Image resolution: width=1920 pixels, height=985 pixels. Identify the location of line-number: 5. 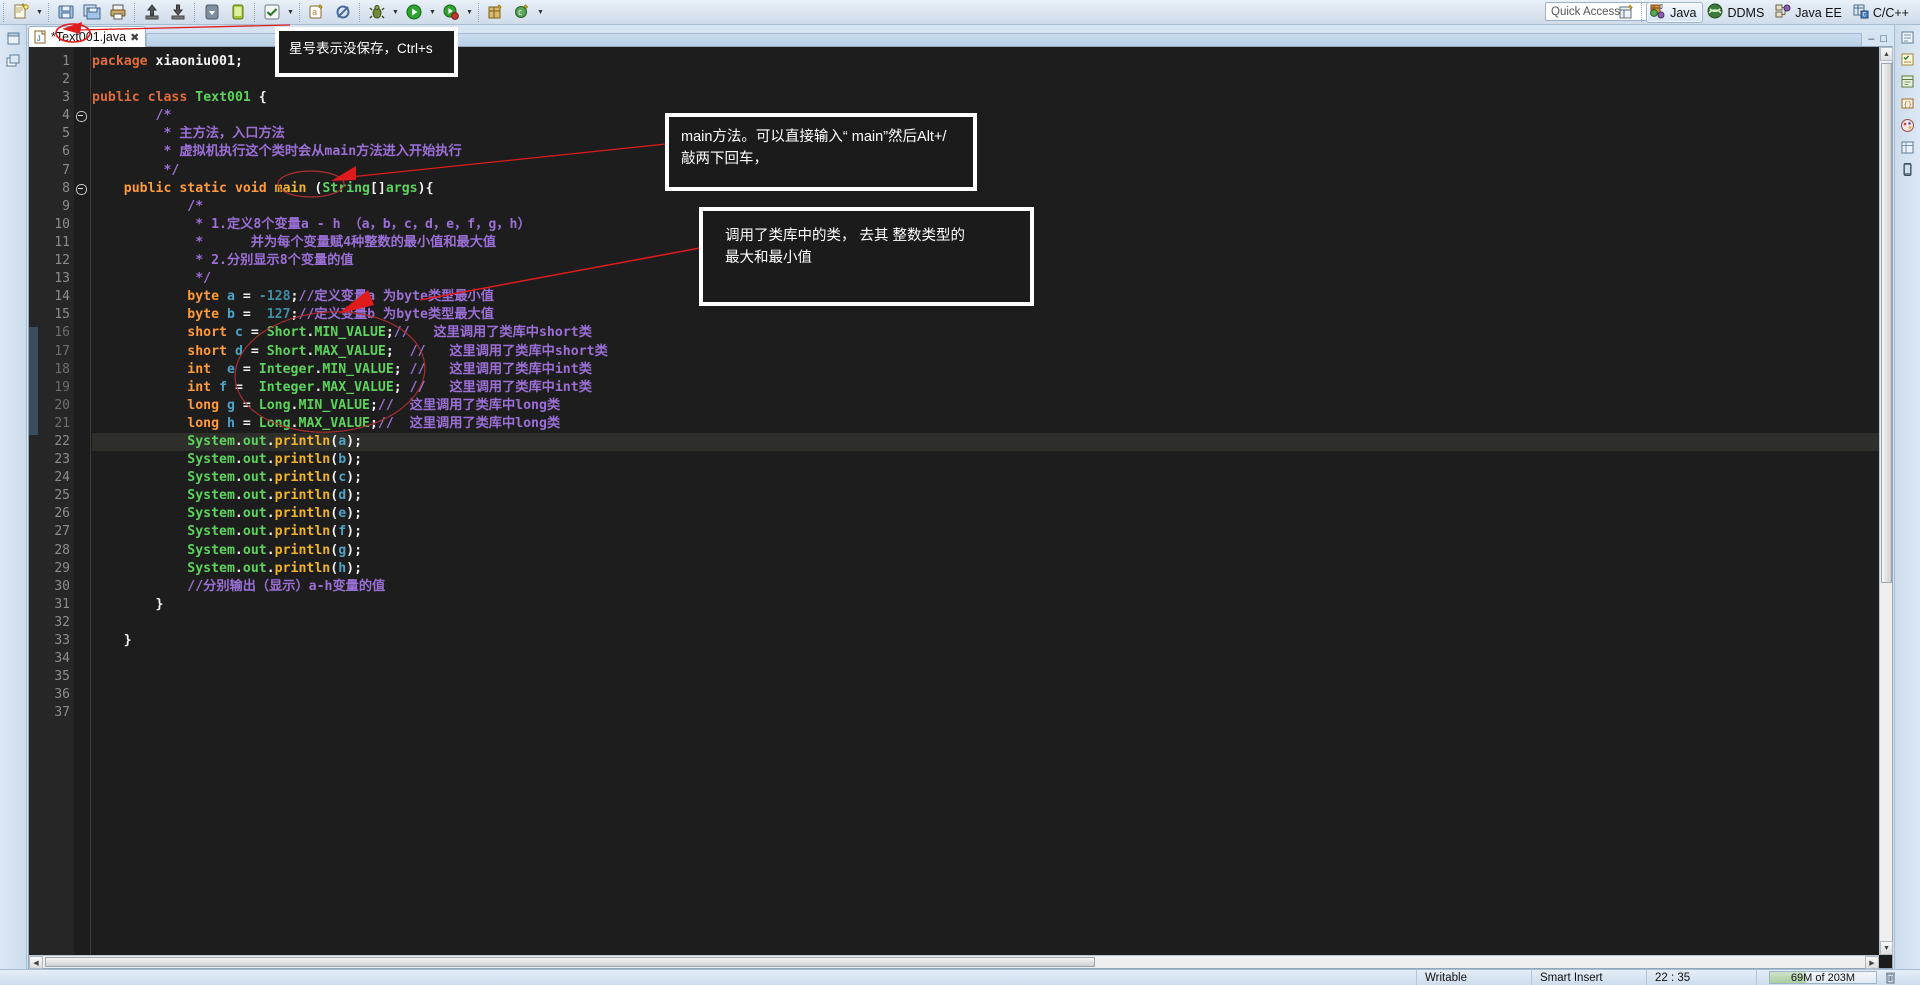
(66, 134).